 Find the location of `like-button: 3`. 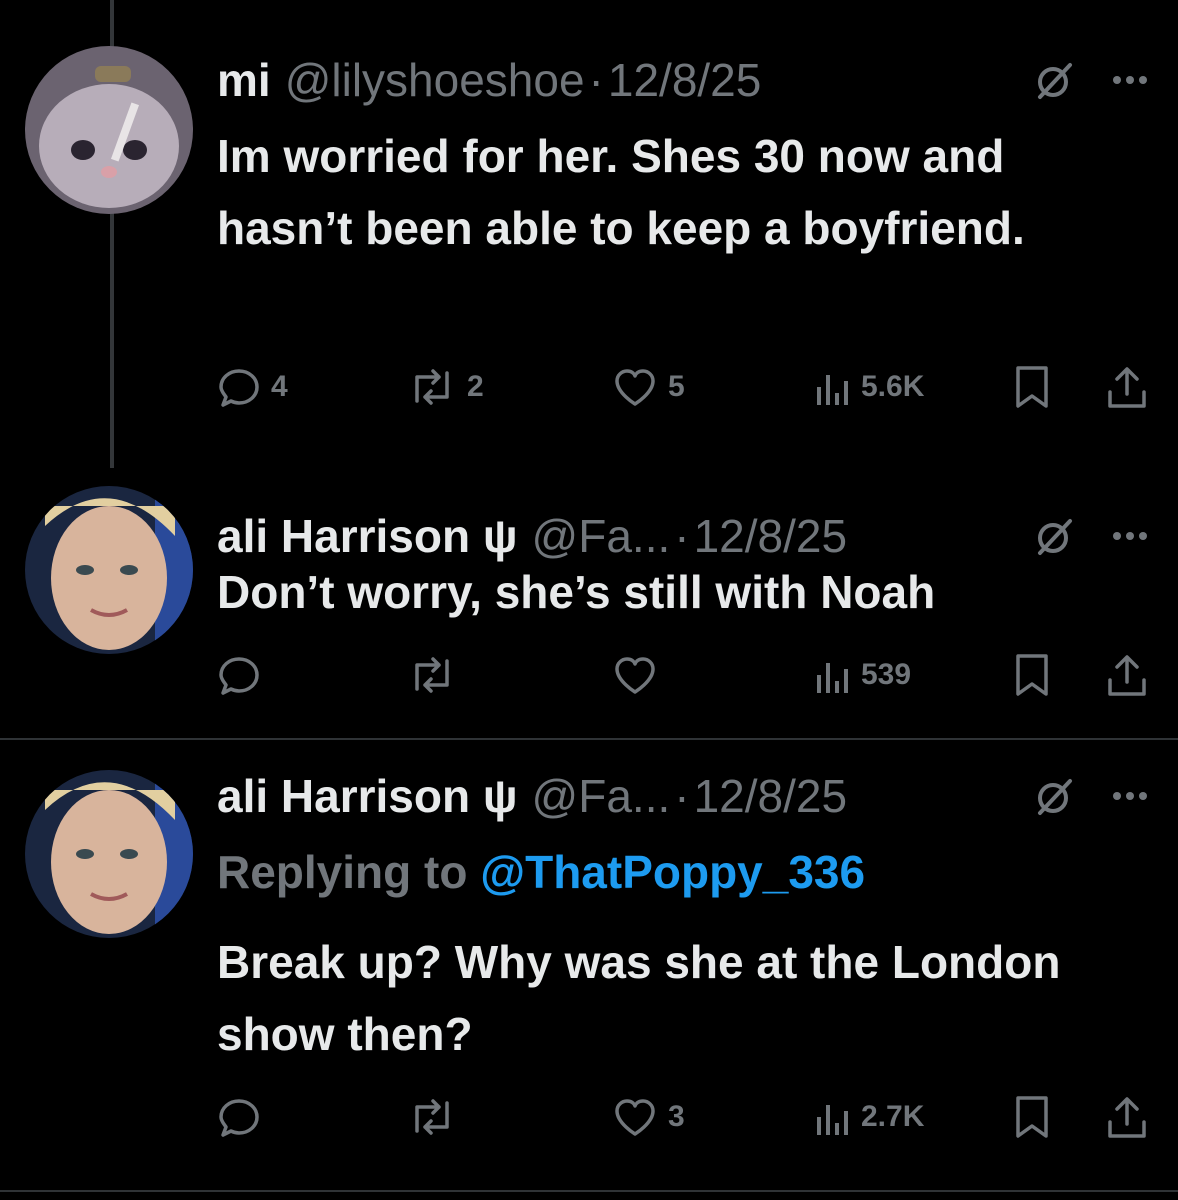

like-button: 3 is located at coordinates (648, 1117).